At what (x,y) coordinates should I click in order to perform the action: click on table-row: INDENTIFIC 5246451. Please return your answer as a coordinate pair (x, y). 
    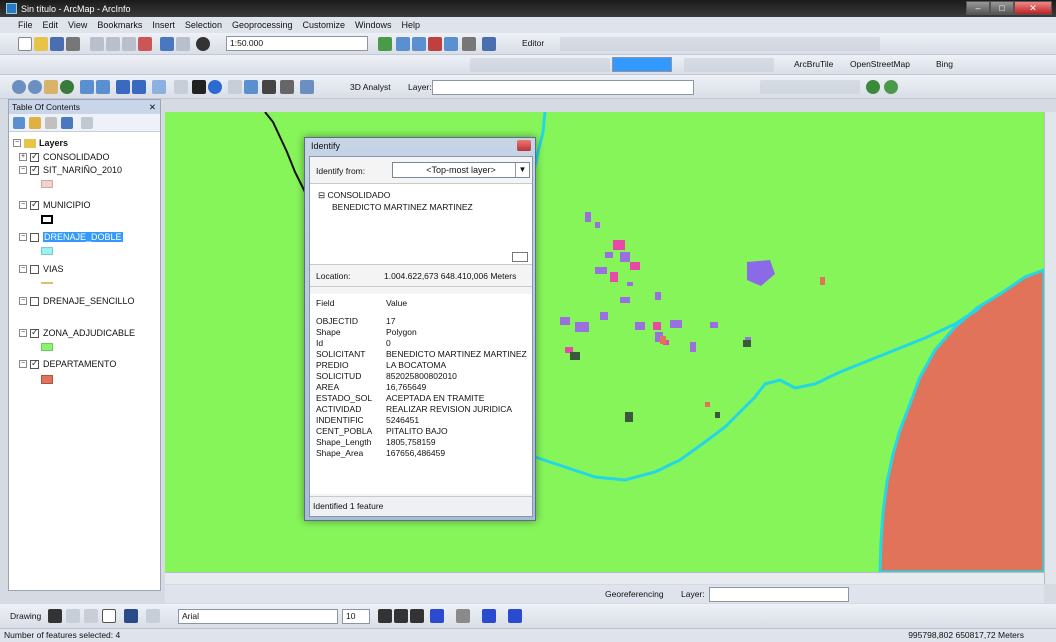
    Looking at the image, I should click on (421, 420).